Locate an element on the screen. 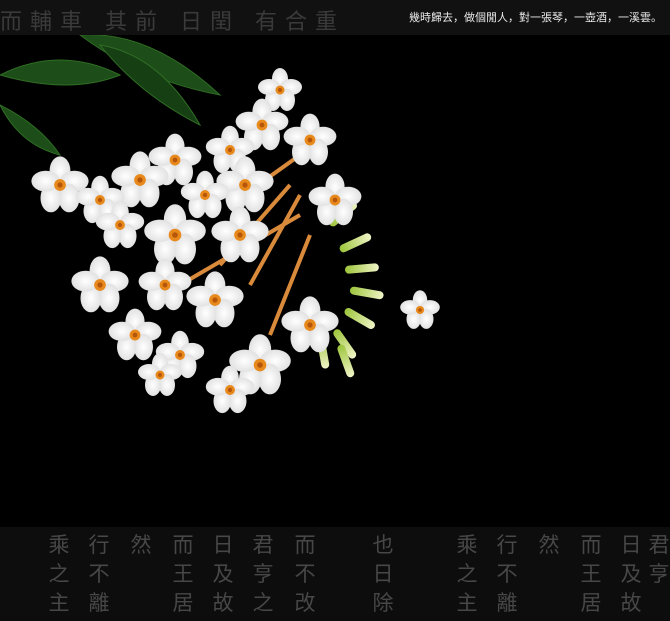  calligraphy-column: 君亨之 is located at coordinates (263, 574).